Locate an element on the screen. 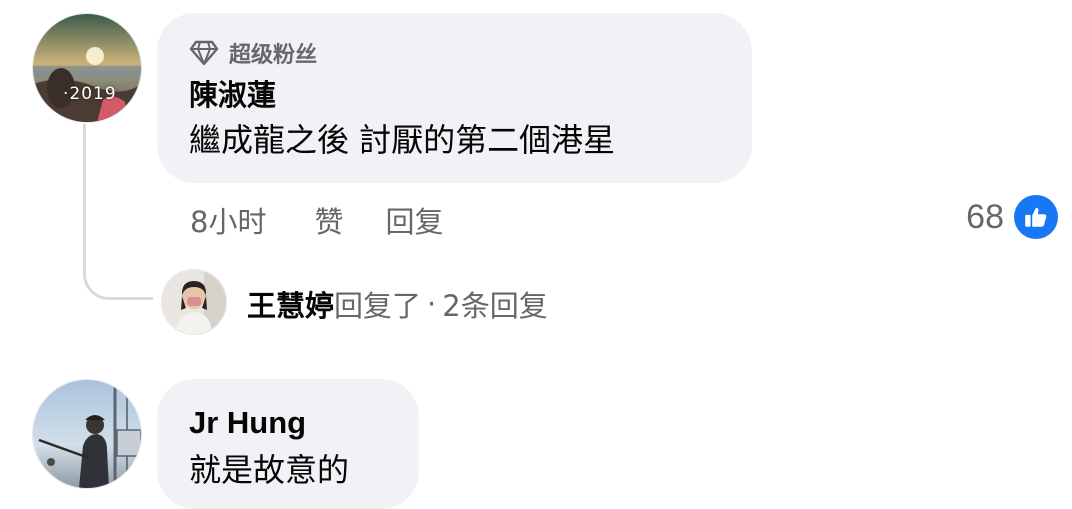 The height and width of the screenshot is (509, 1072). like-button: 赞 is located at coordinates (328, 220).